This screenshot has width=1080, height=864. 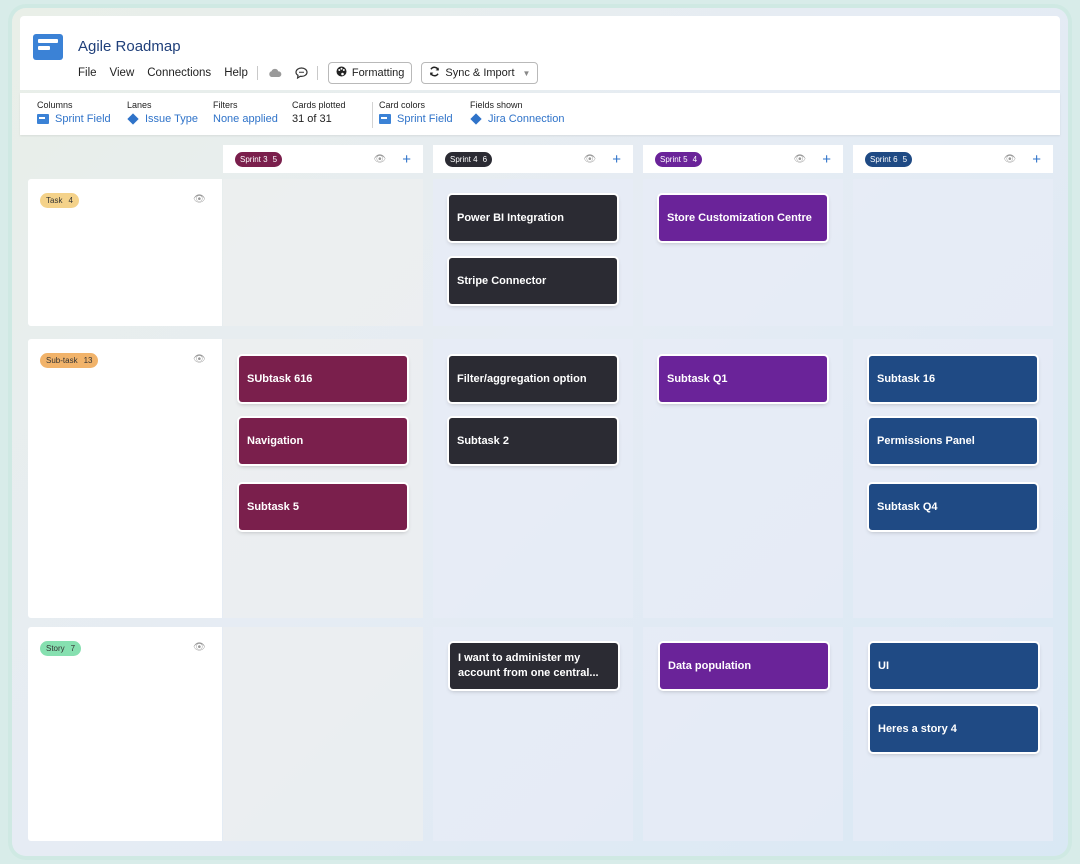 What do you see at coordinates (319, 105) in the screenshot?
I see `cards-plotted-label: Cards plotted` at bounding box center [319, 105].